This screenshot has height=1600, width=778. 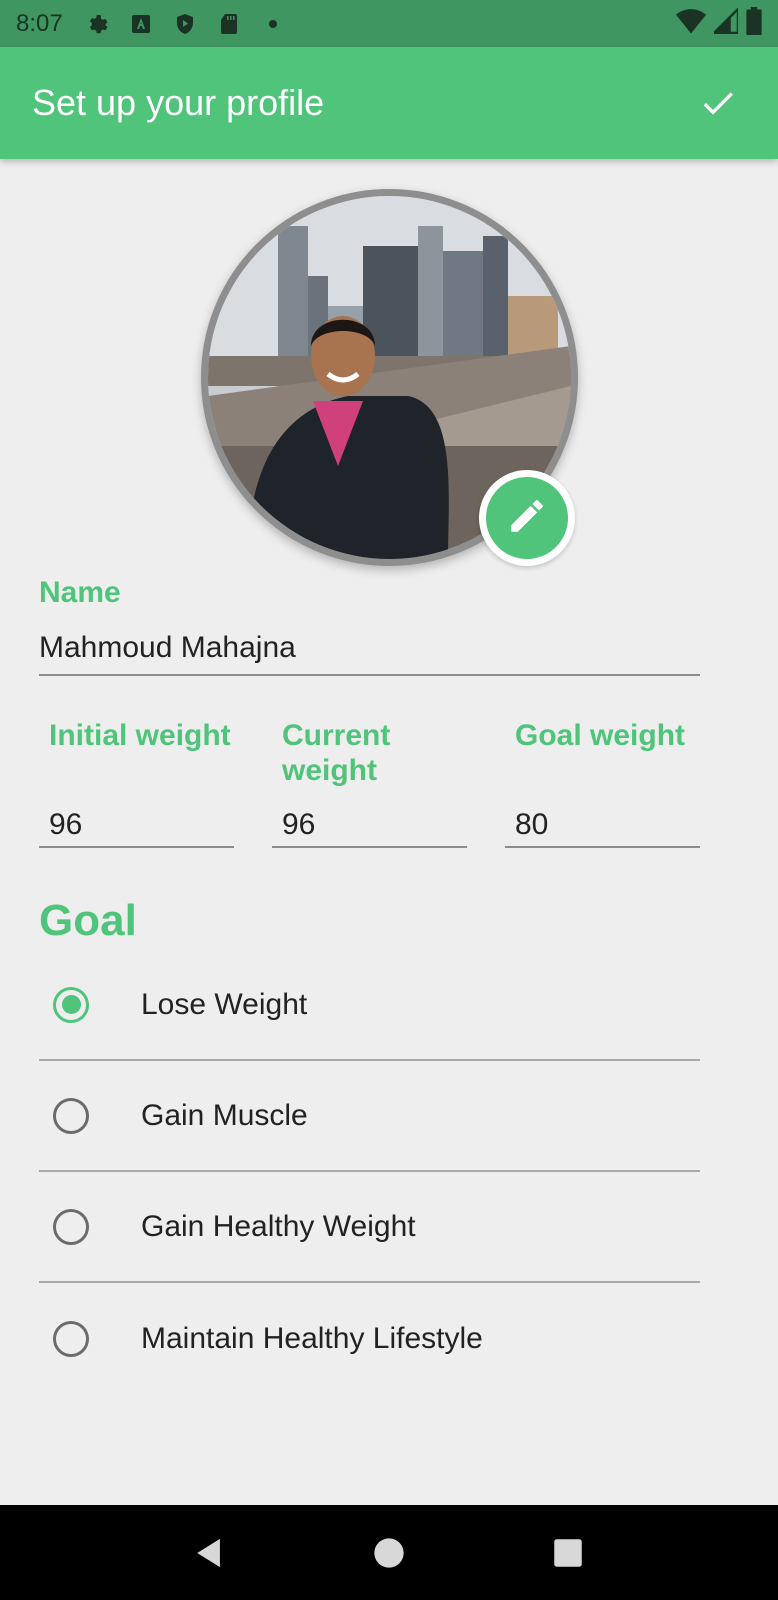 I want to click on current-weight-field-group: Current weight, so click(x=369, y=783).